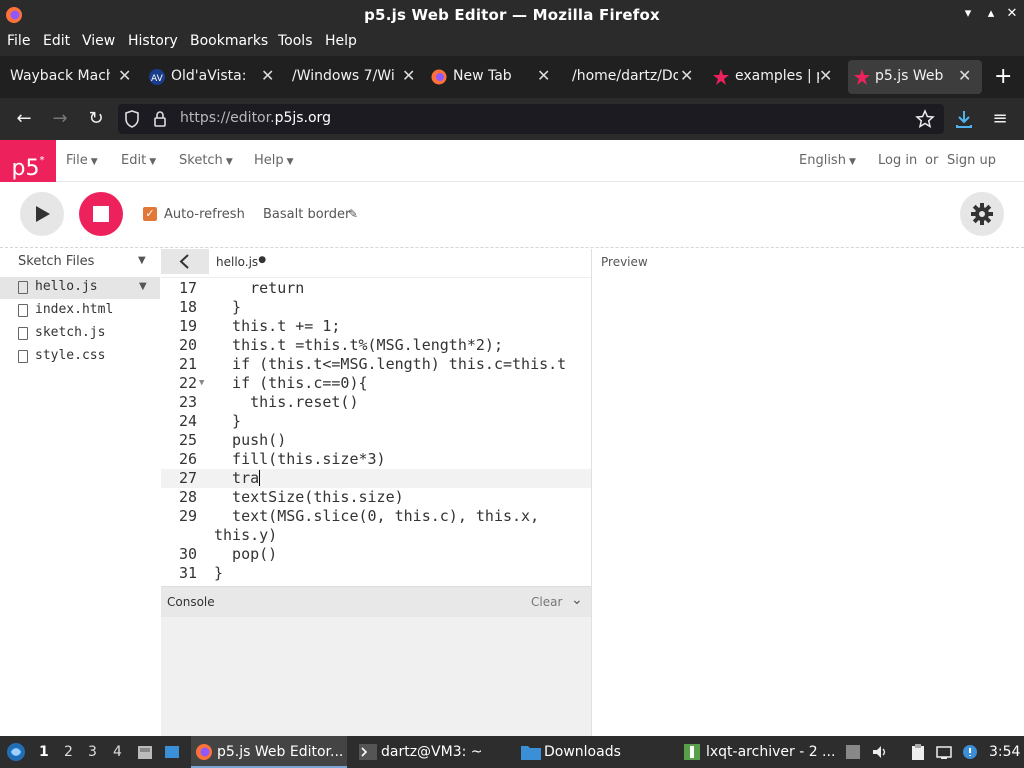 The height and width of the screenshot is (768, 1024). What do you see at coordinates (71, 77) in the screenshot?
I see `tab-wayback: Wayback Machi ✕` at bounding box center [71, 77].